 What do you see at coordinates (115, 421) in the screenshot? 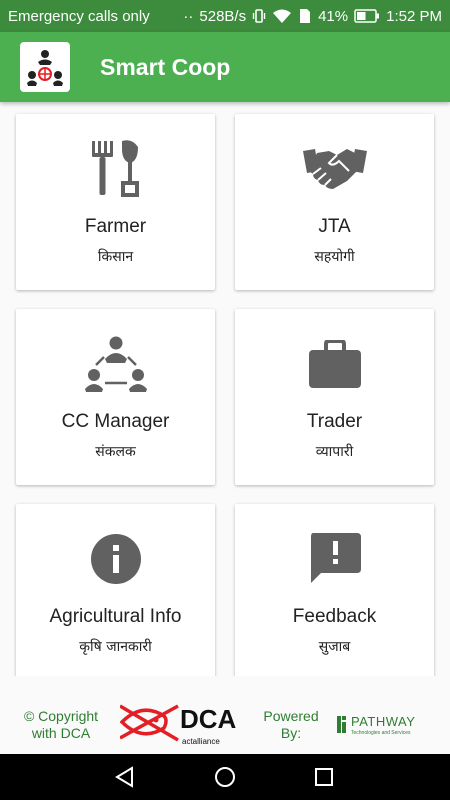
I see `card-title: CC Manager` at bounding box center [115, 421].